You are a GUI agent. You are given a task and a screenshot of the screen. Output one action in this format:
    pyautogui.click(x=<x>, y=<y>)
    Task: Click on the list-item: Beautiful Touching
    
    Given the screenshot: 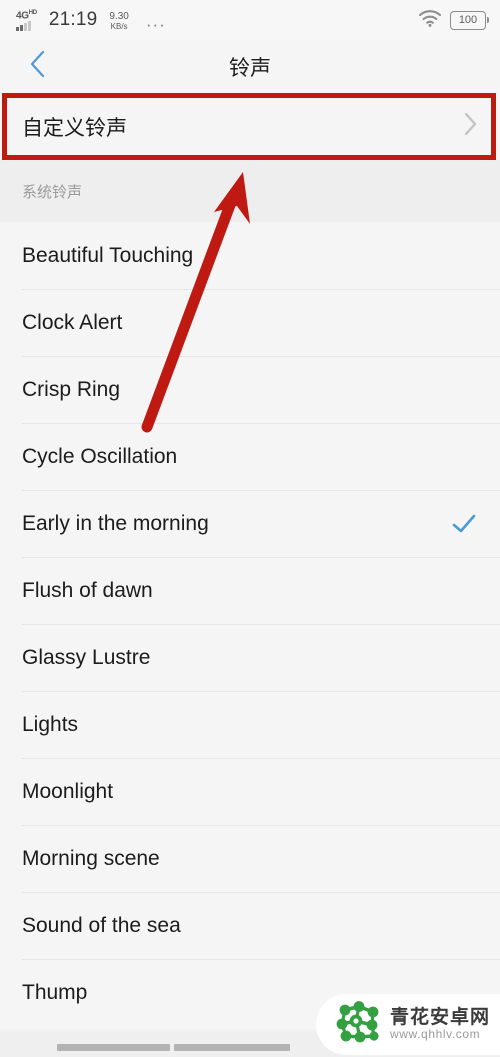 What is the action you would take?
    pyautogui.click(x=250, y=255)
    